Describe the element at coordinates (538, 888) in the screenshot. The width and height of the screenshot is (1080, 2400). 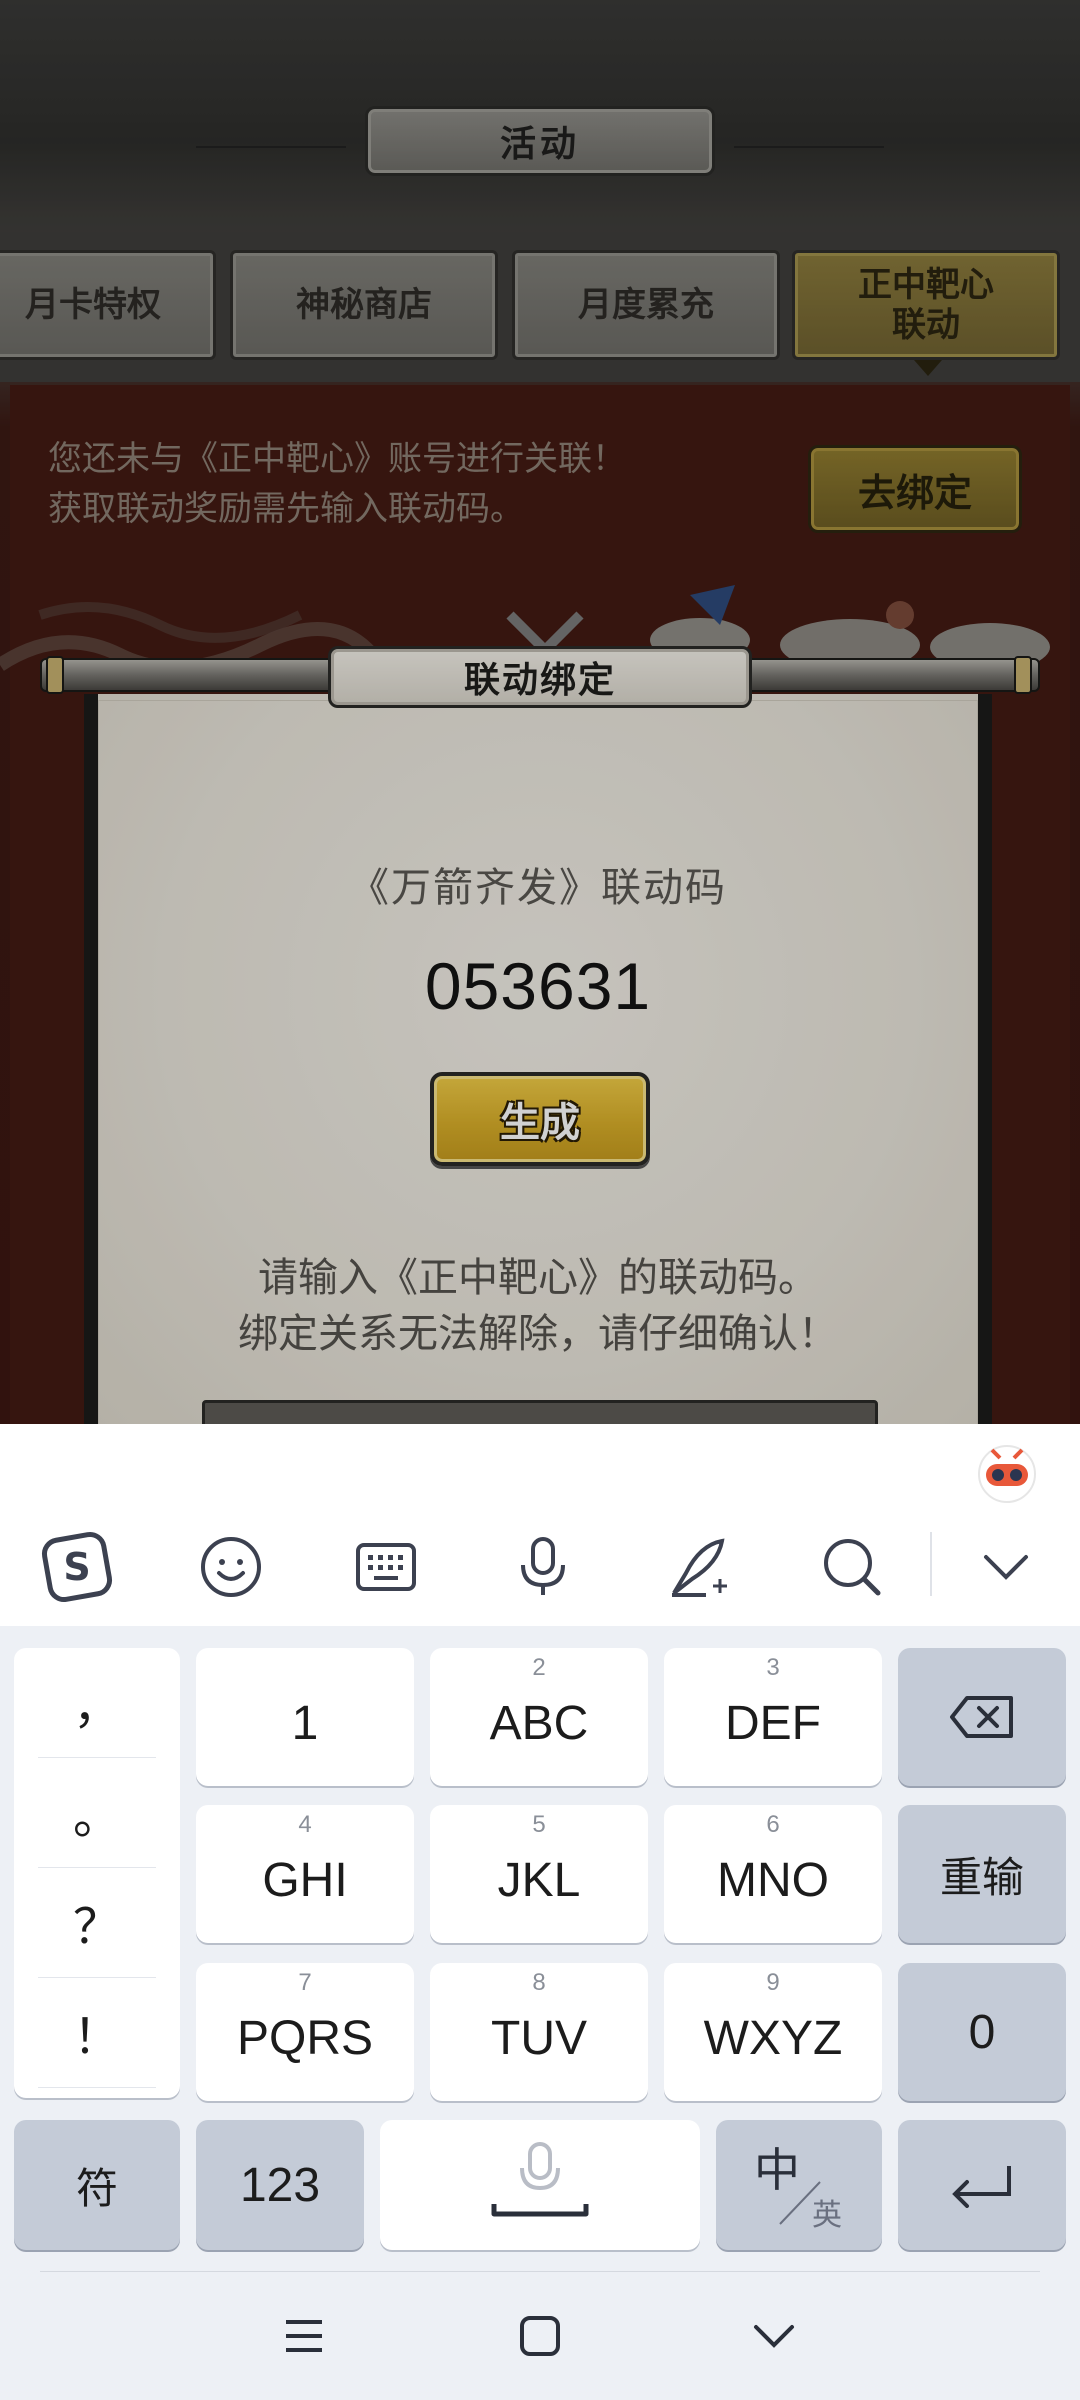
I see `collab-code-label: 《万箭齐发》联动码` at that location.